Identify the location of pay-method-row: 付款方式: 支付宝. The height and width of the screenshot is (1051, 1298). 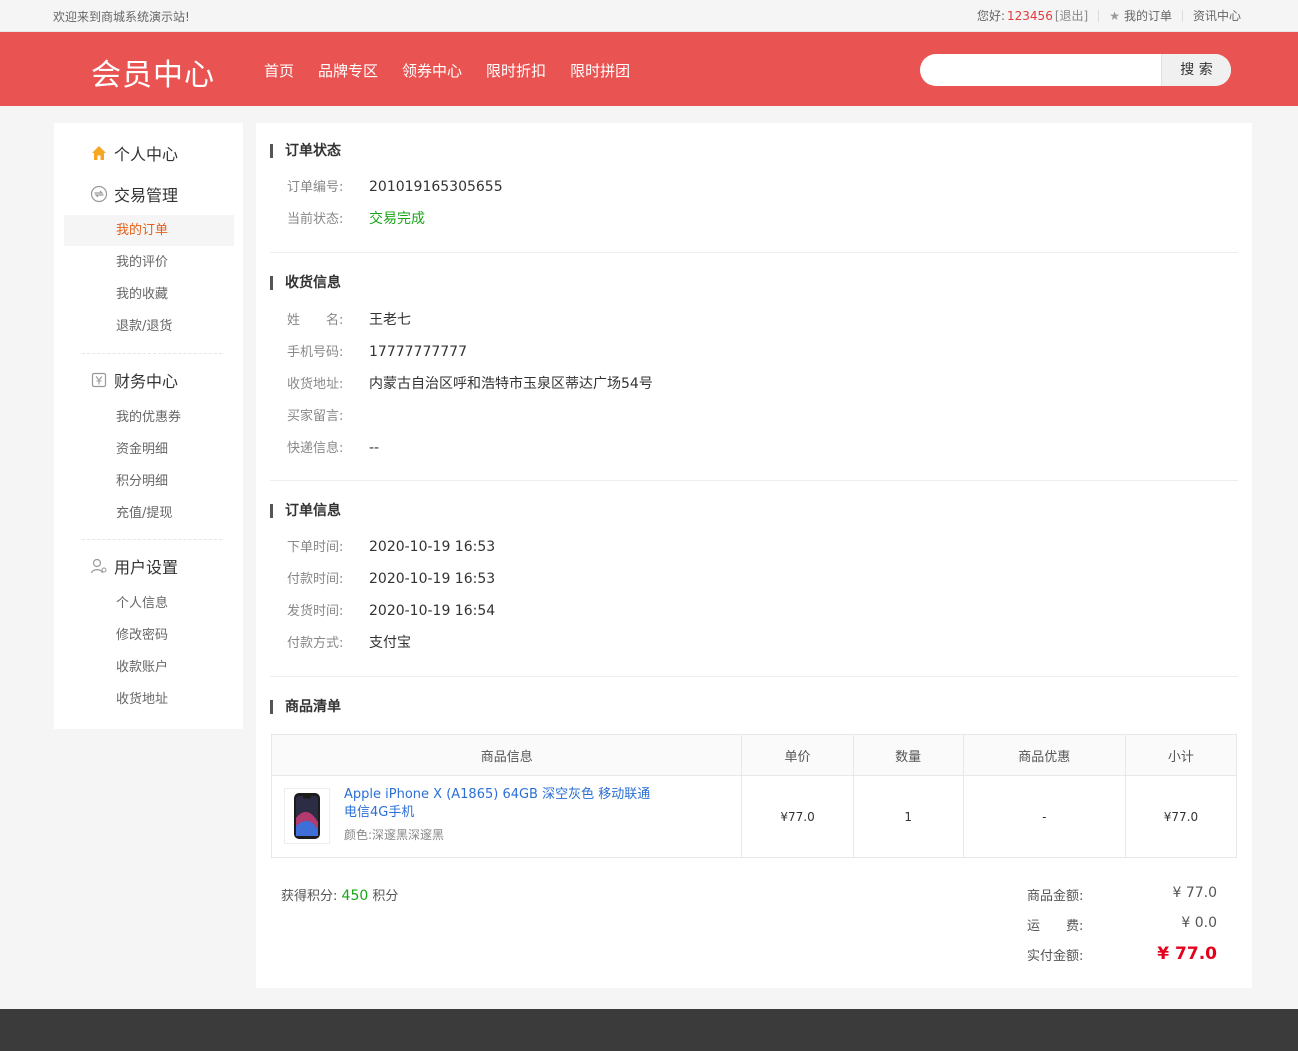
(349, 642).